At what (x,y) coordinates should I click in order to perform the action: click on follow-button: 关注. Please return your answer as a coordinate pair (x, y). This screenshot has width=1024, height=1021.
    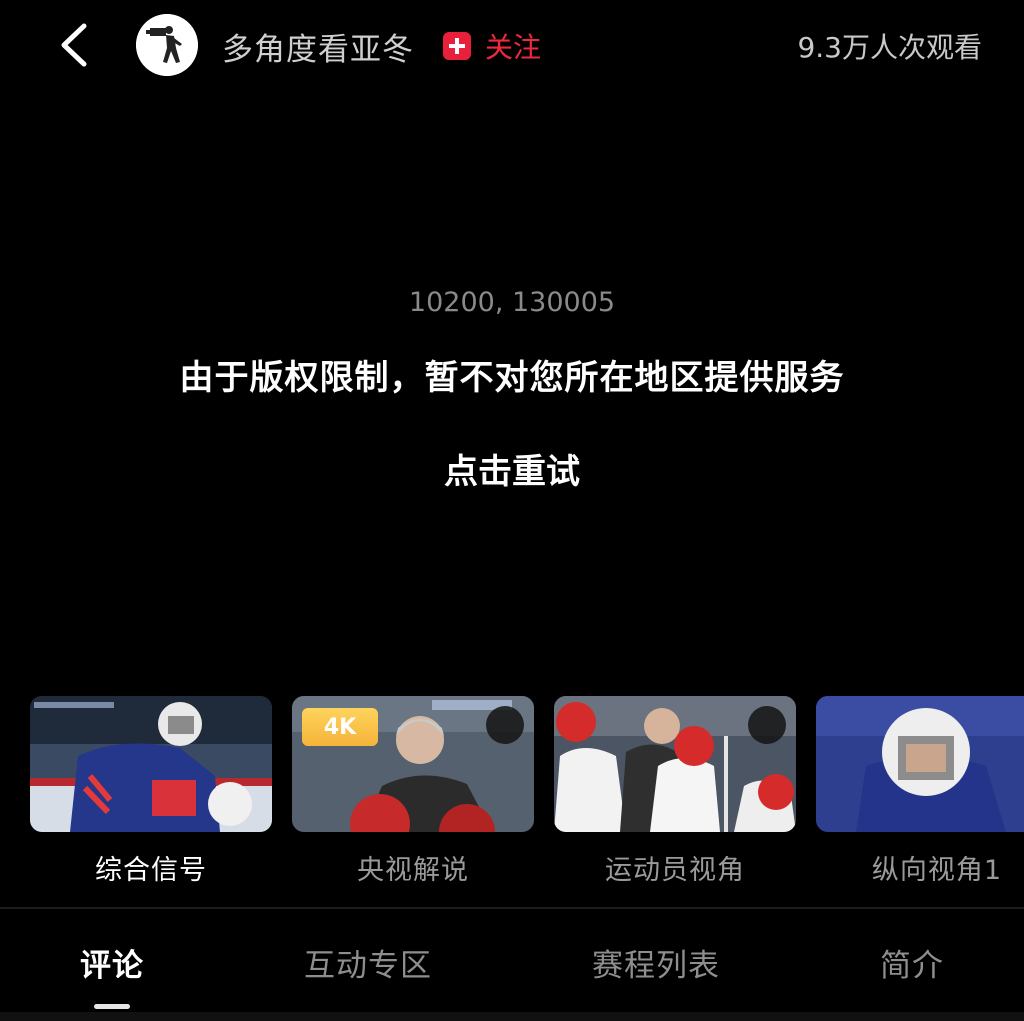
    Looking at the image, I should click on (492, 46).